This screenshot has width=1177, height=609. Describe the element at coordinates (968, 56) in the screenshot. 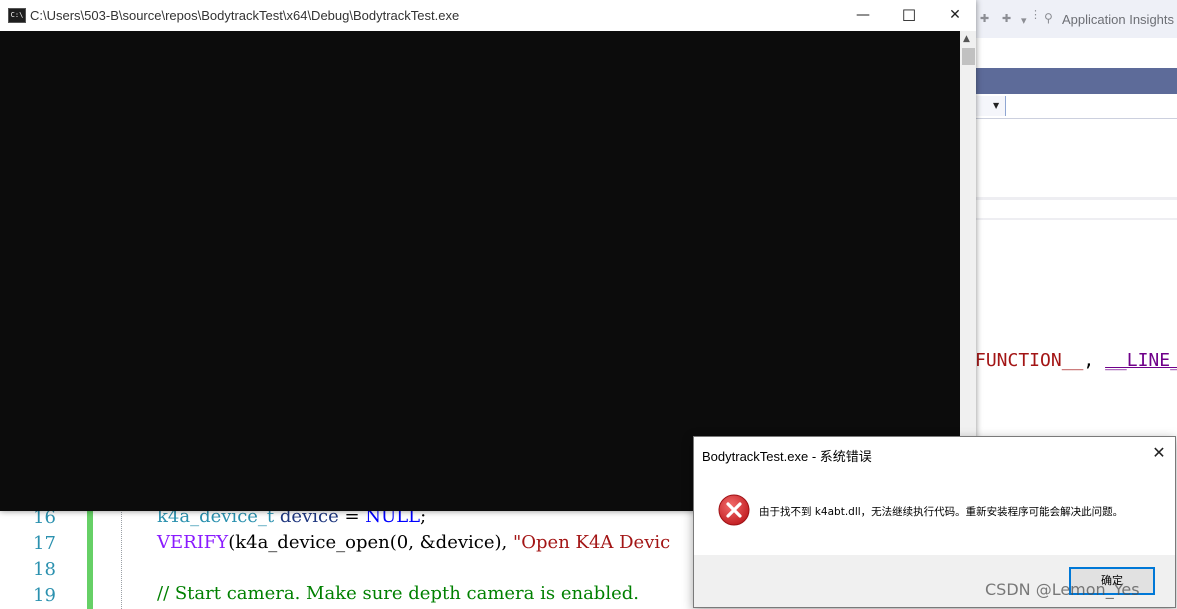

I see `scrollbar-thumb` at that location.